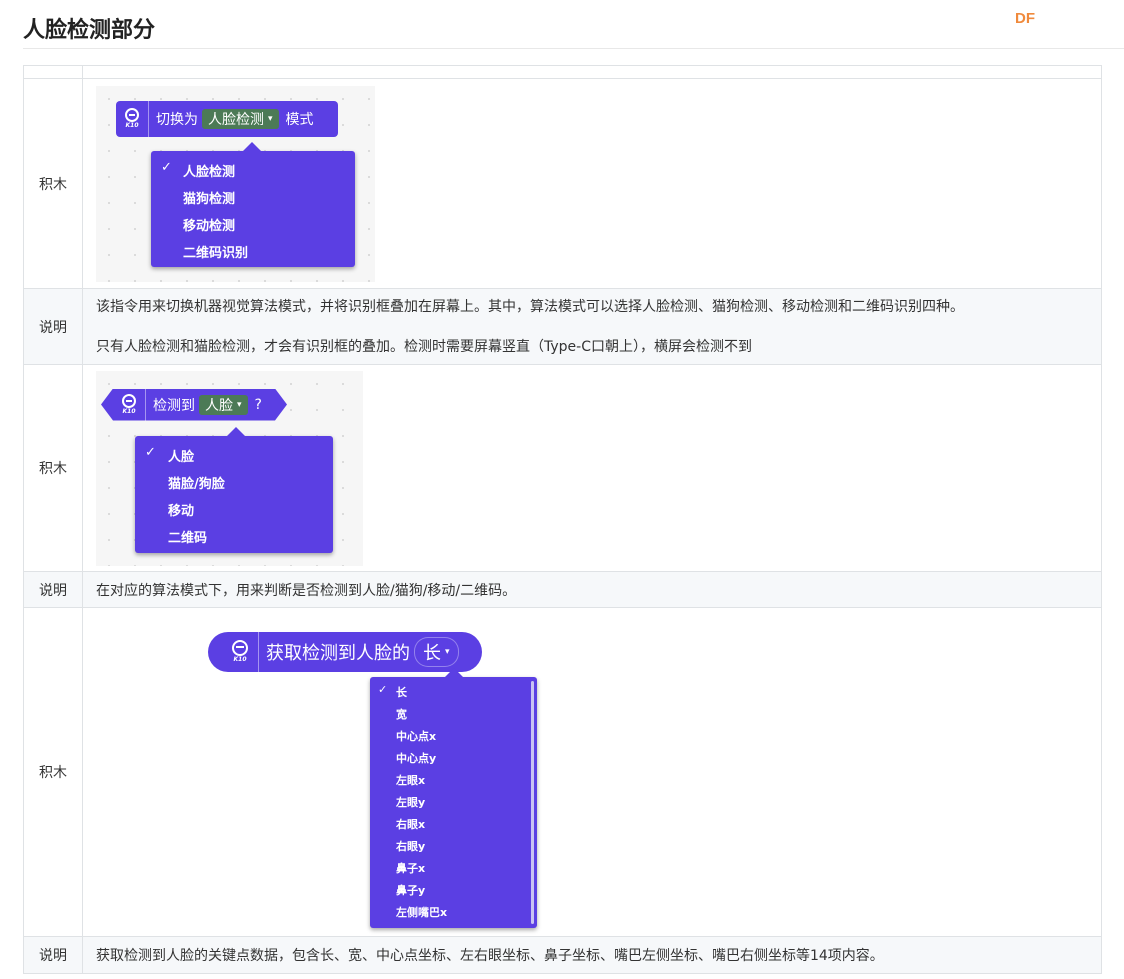 Image resolution: width=1124 pixels, height=979 pixels. Describe the element at coordinates (432, 653) in the screenshot. I see `attribute-dropdown-value: 长` at that location.